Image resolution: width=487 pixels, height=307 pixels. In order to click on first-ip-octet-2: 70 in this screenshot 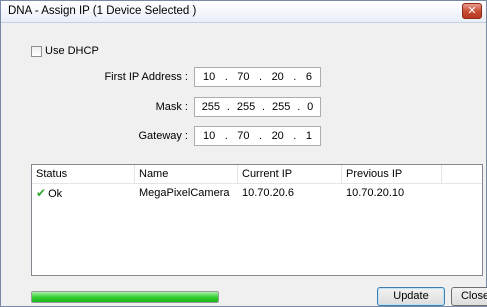, I will do `click(243, 77)`.